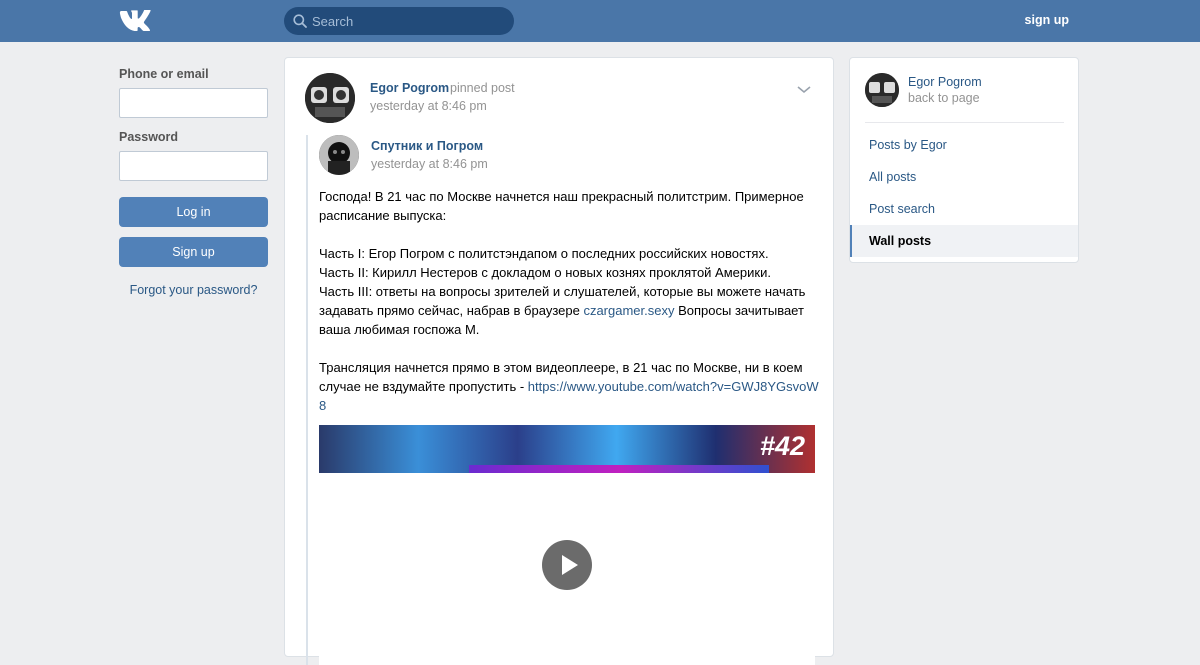 The width and height of the screenshot is (1200, 665). What do you see at coordinates (964, 145) in the screenshot?
I see `menu-item-posts-by-egor: Posts by Egor` at bounding box center [964, 145].